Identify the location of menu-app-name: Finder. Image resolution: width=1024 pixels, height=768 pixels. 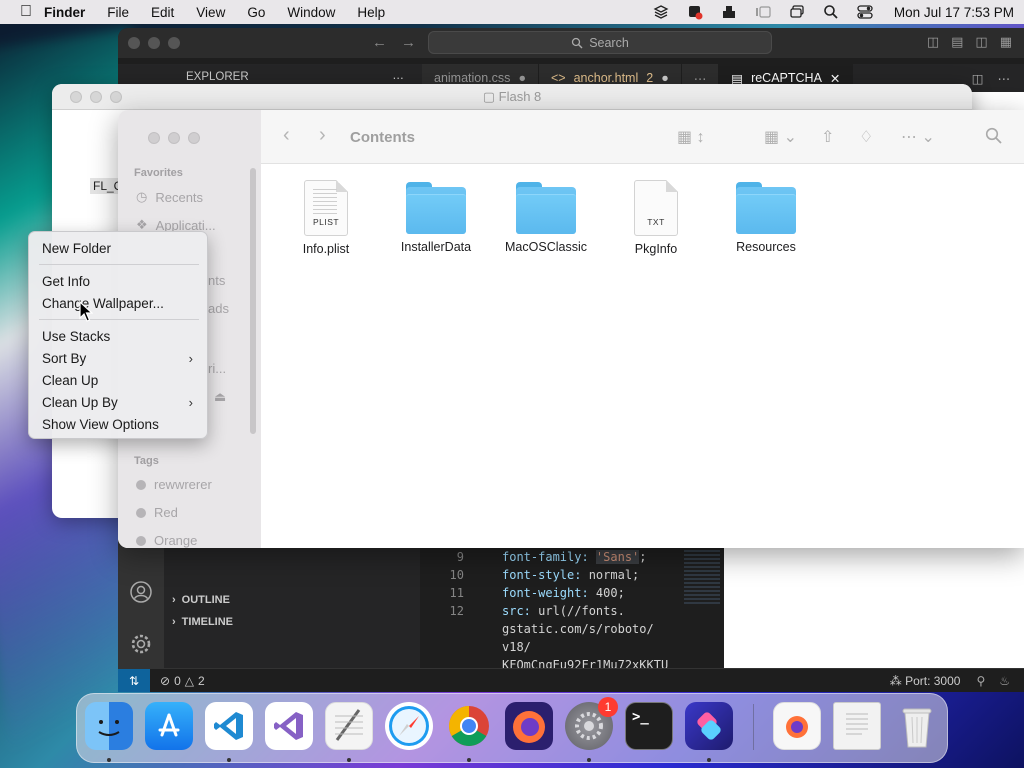
(64, 12).